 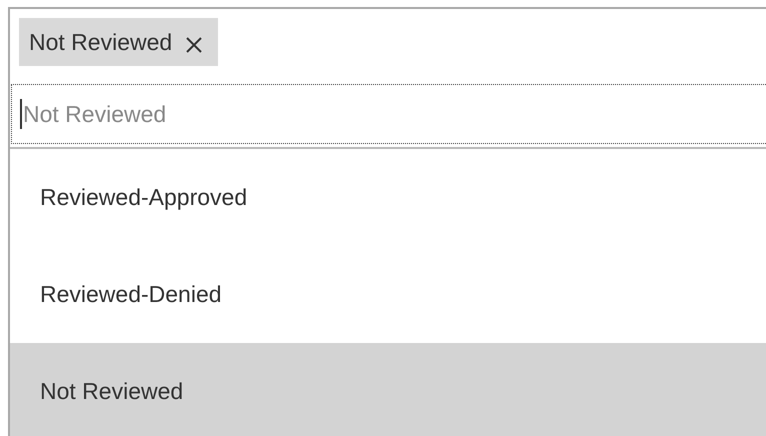 What do you see at coordinates (100, 42) in the screenshot?
I see `tag-label: Not Reviewed` at bounding box center [100, 42].